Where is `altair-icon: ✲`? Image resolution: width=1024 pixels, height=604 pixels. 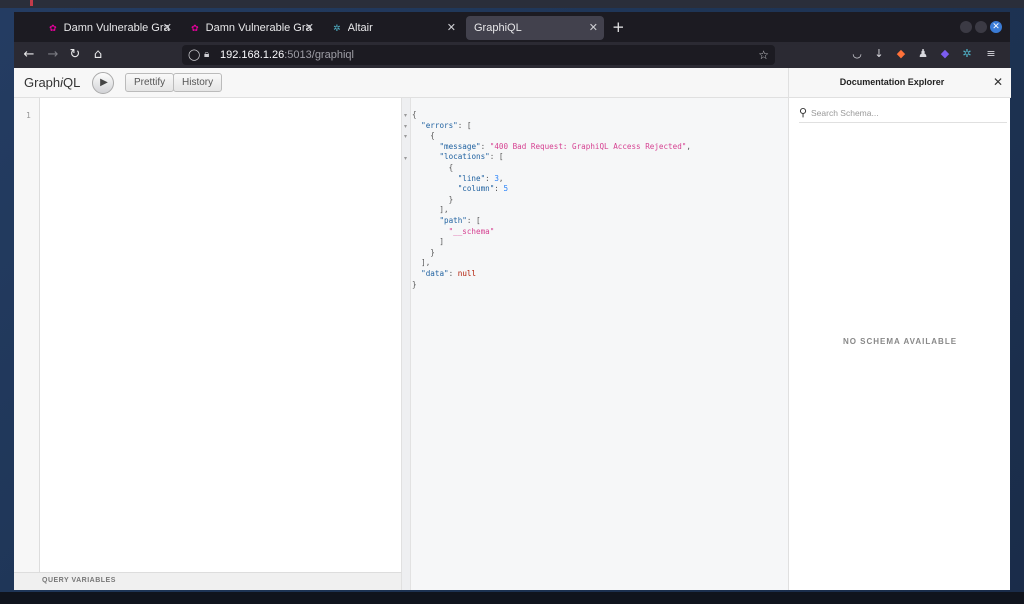 altair-icon: ✲ is located at coordinates (337, 28).